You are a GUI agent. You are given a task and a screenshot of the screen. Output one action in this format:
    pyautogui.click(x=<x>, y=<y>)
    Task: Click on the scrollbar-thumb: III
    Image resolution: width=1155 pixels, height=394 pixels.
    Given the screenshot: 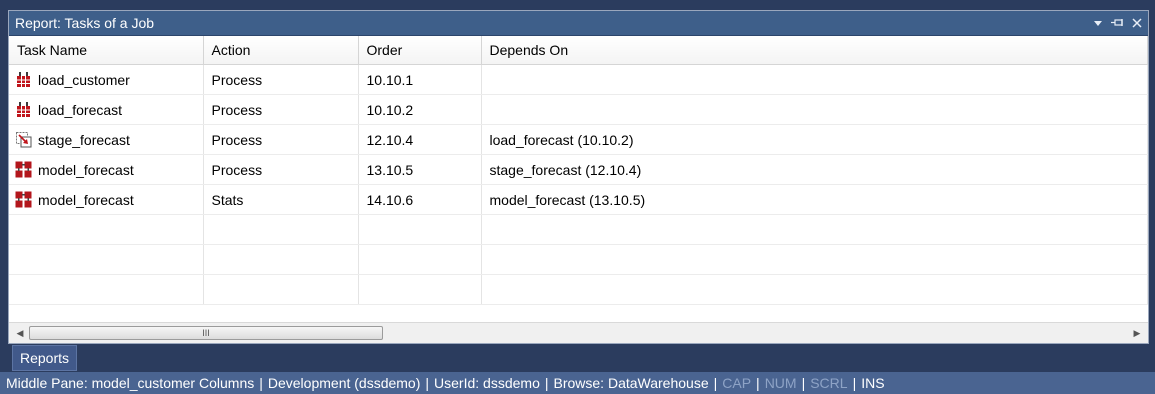 What is the action you would take?
    pyautogui.click(x=206, y=333)
    